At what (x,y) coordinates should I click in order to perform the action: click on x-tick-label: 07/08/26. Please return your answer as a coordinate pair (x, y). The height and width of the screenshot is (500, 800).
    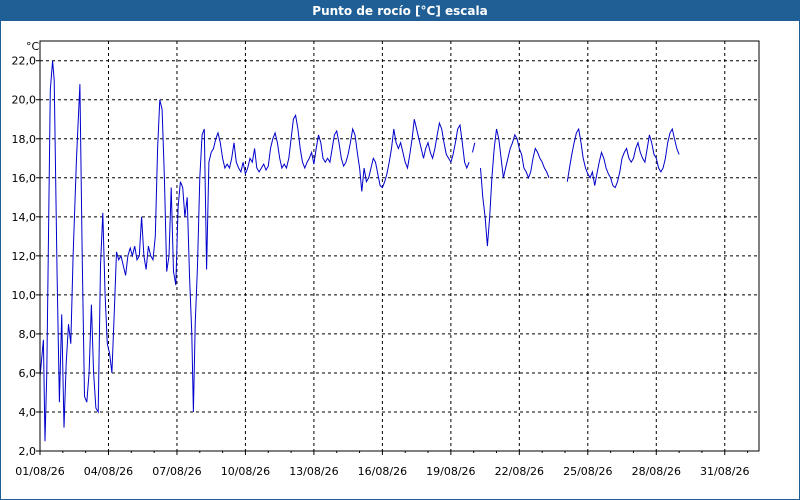
    Looking at the image, I should click on (176, 471).